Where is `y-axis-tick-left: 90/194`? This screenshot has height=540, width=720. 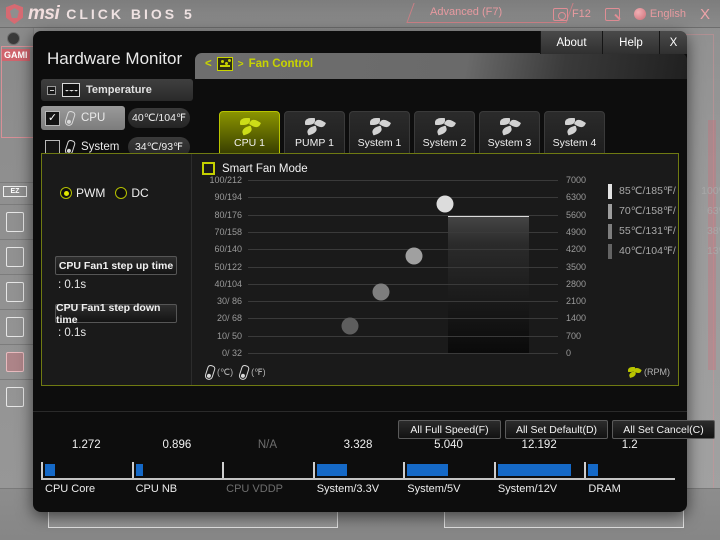
y-axis-tick-left: 90/194 is located at coordinates (228, 197).